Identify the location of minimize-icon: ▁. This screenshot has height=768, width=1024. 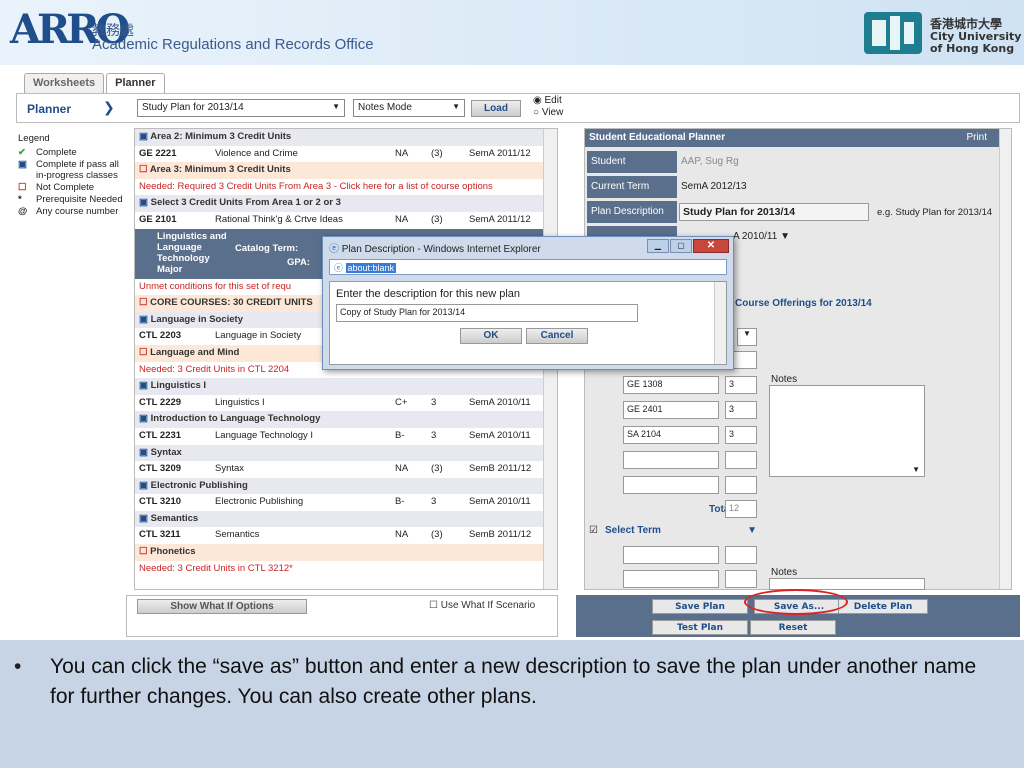
(658, 246).